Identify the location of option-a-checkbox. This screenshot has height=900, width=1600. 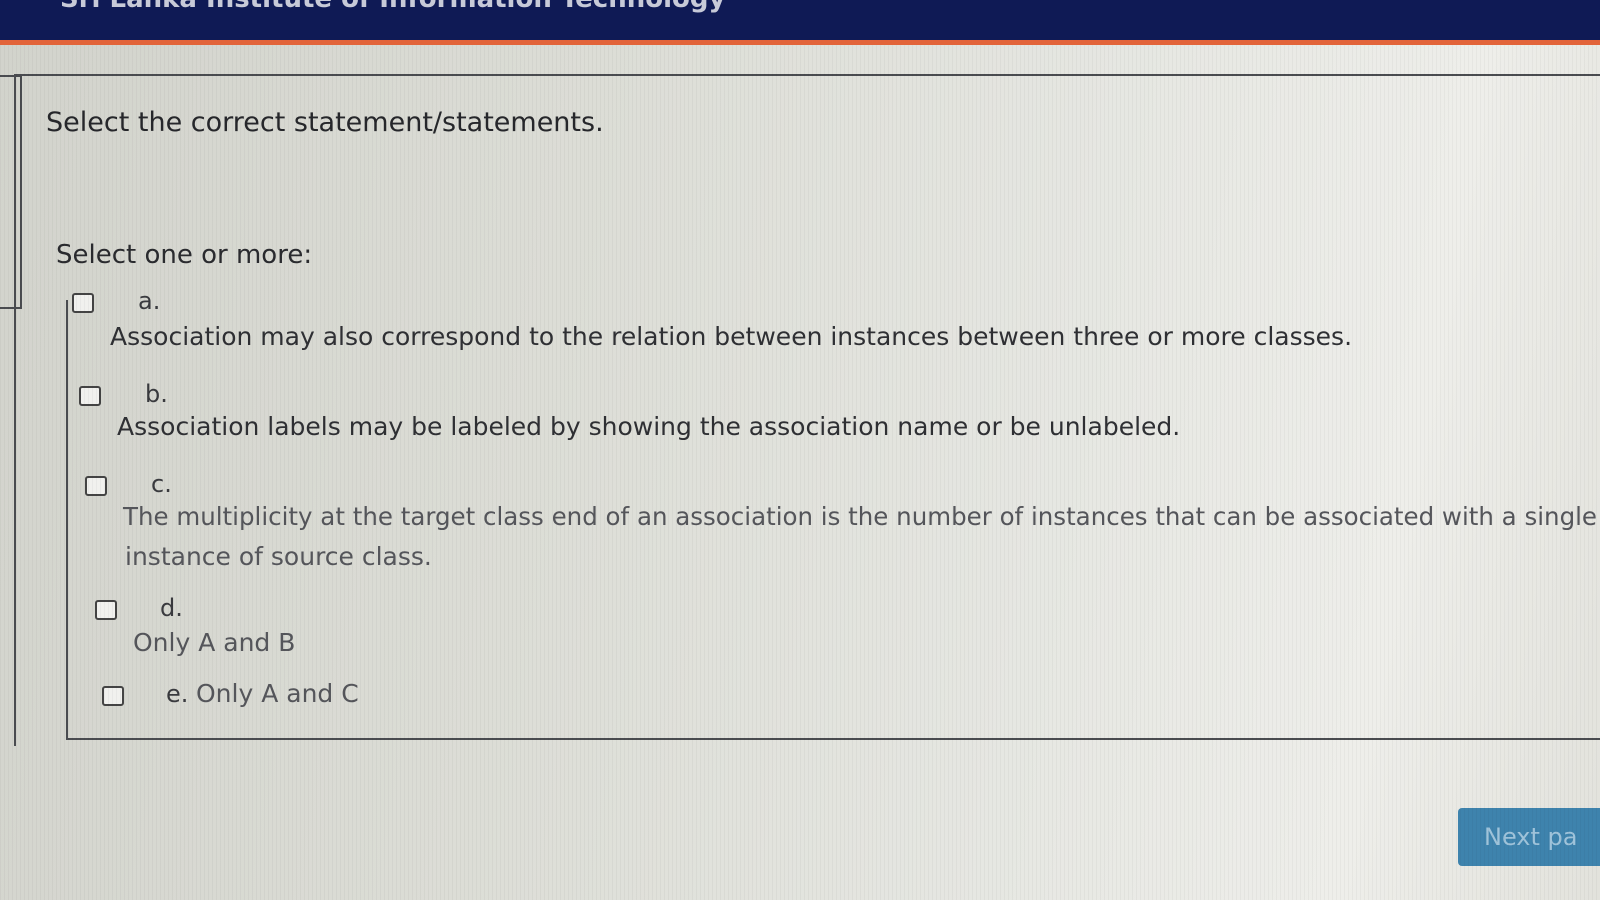
(83, 303).